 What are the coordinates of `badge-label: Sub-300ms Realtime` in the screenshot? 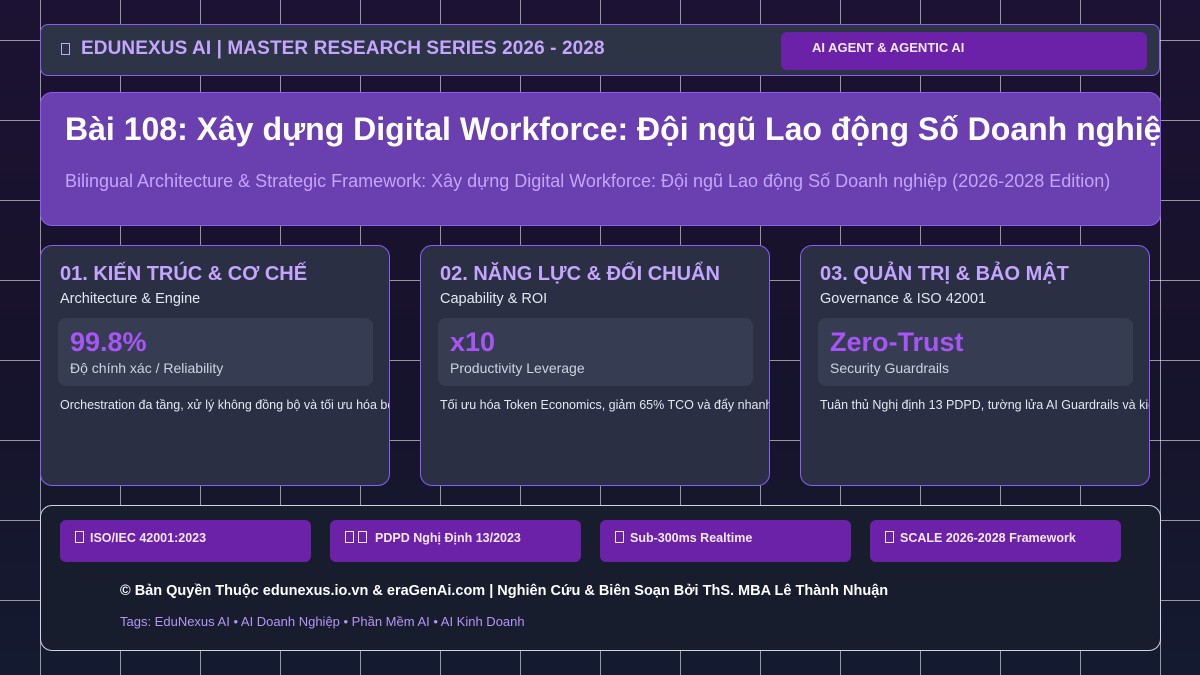 It's located at (691, 538).